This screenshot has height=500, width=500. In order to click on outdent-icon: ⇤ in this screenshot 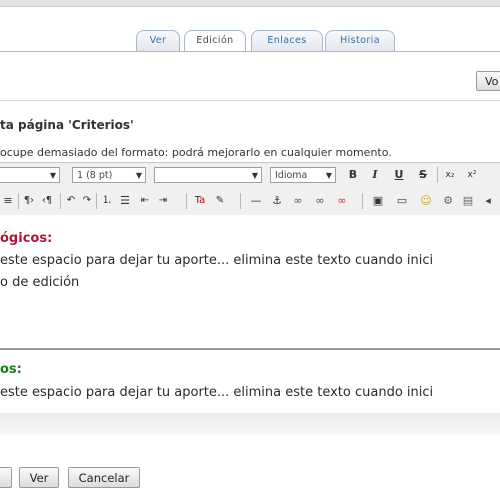, I will do `click(145, 201)`.